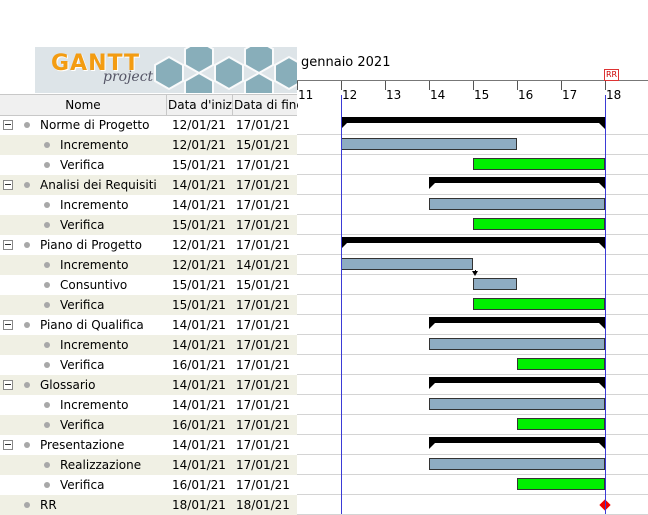 The image size is (648, 515). I want to click on milestone-marker: RR, so click(611, 75).